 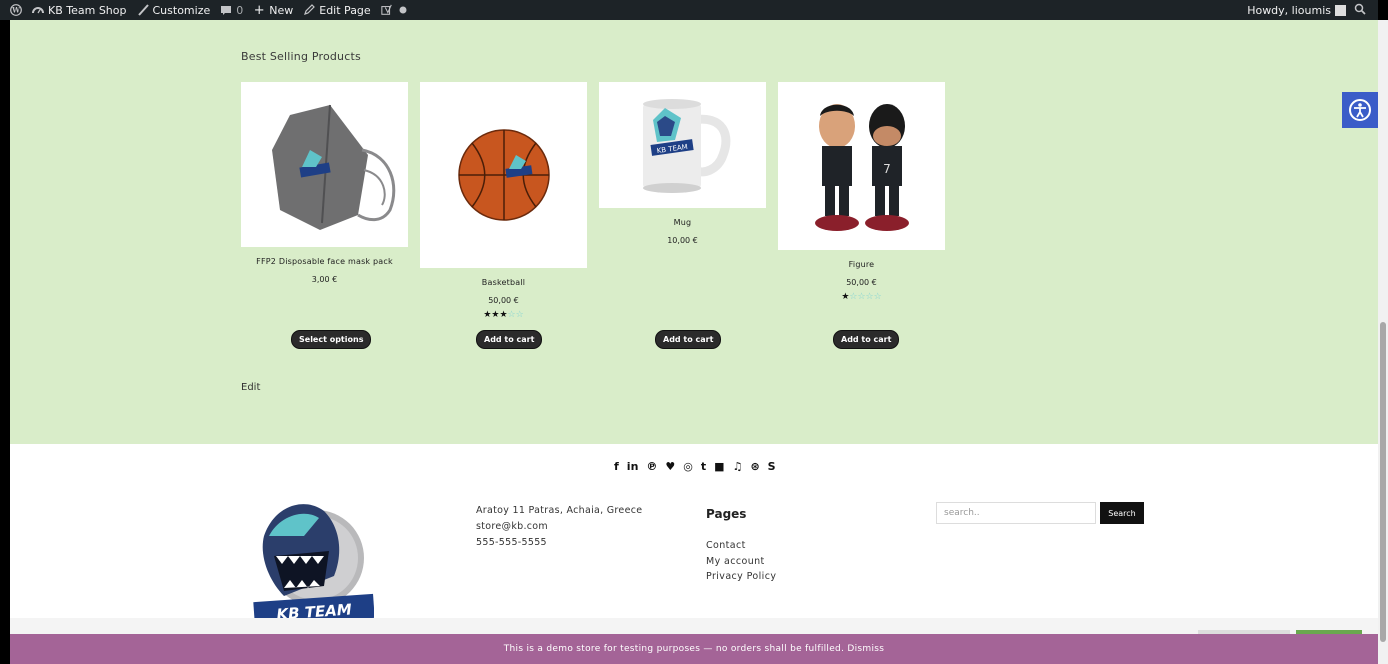 I want to click on phone-text: 555-555-5555, so click(x=511, y=542).